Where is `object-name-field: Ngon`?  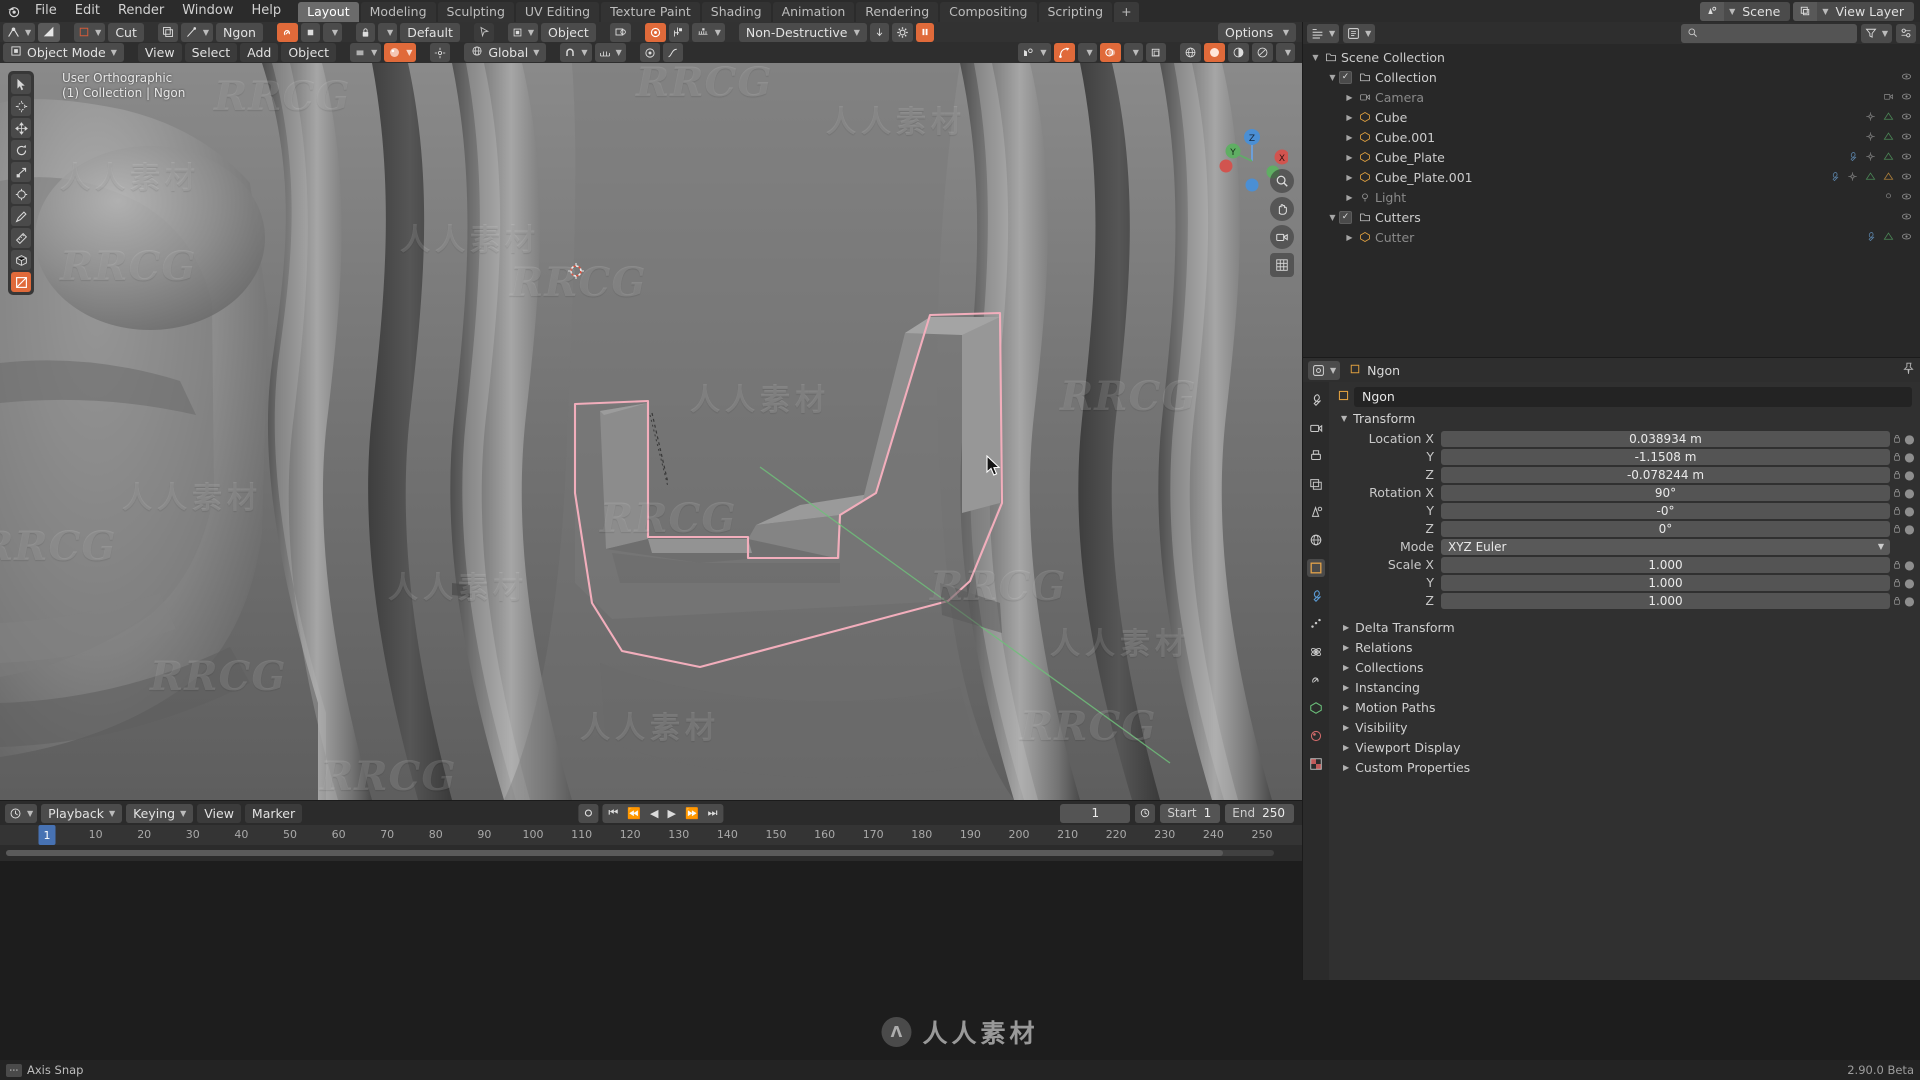
object-name-field: Ngon is located at coordinates (1633, 396).